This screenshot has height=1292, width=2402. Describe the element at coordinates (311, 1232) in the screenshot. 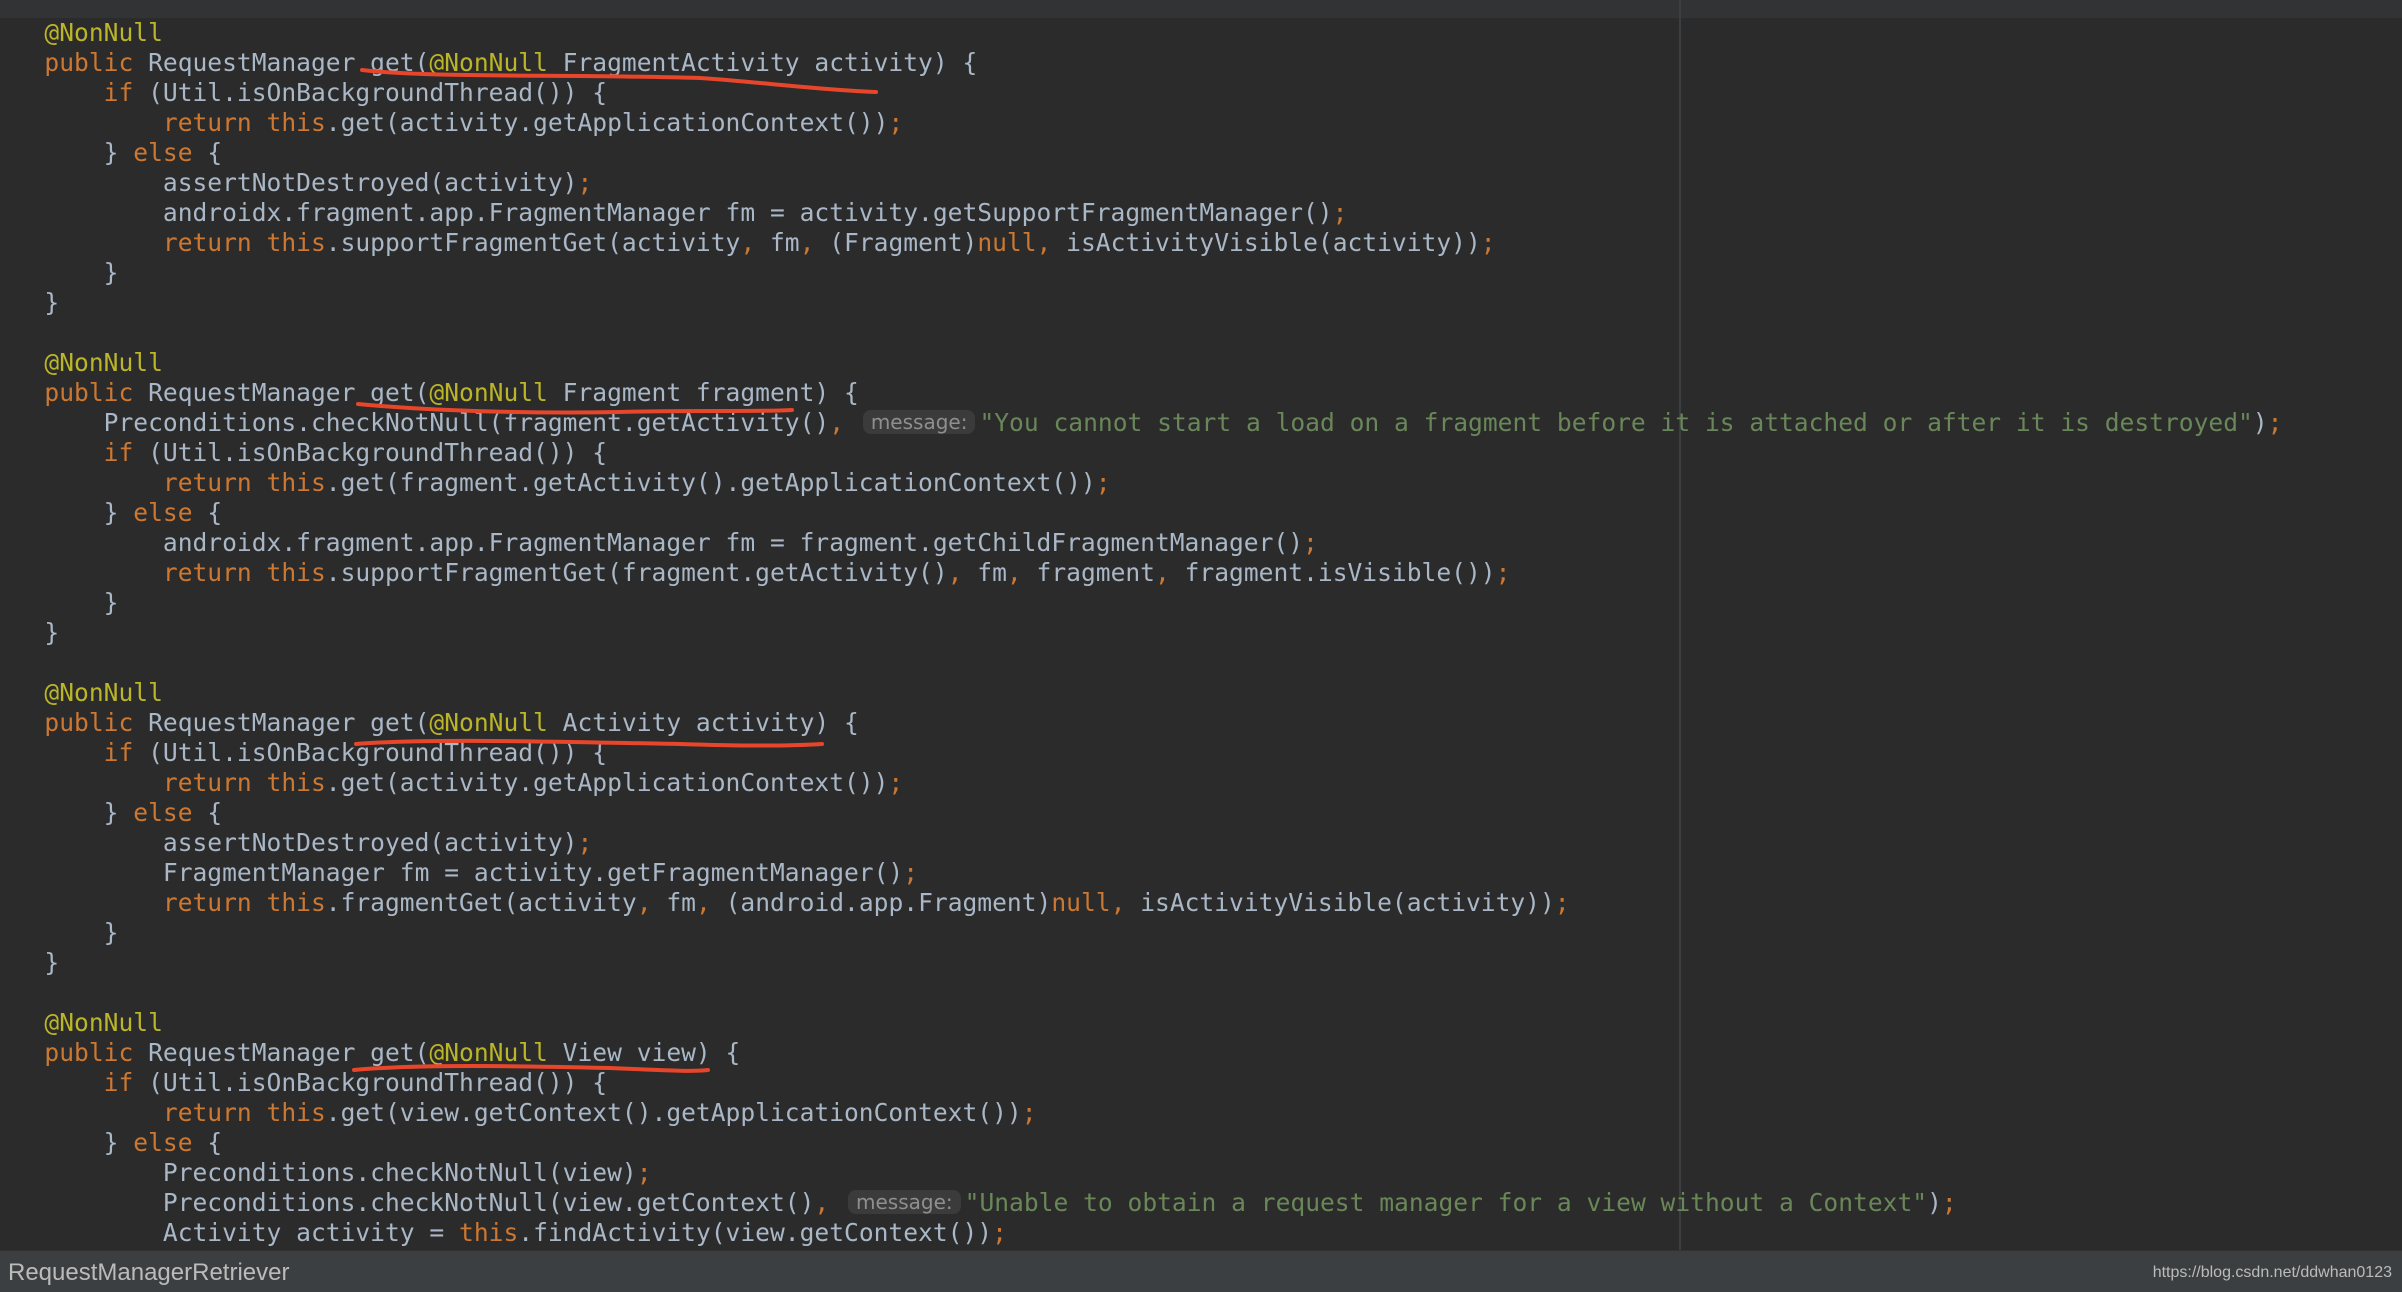

I see `code-token-plain: Activity activity =` at that location.